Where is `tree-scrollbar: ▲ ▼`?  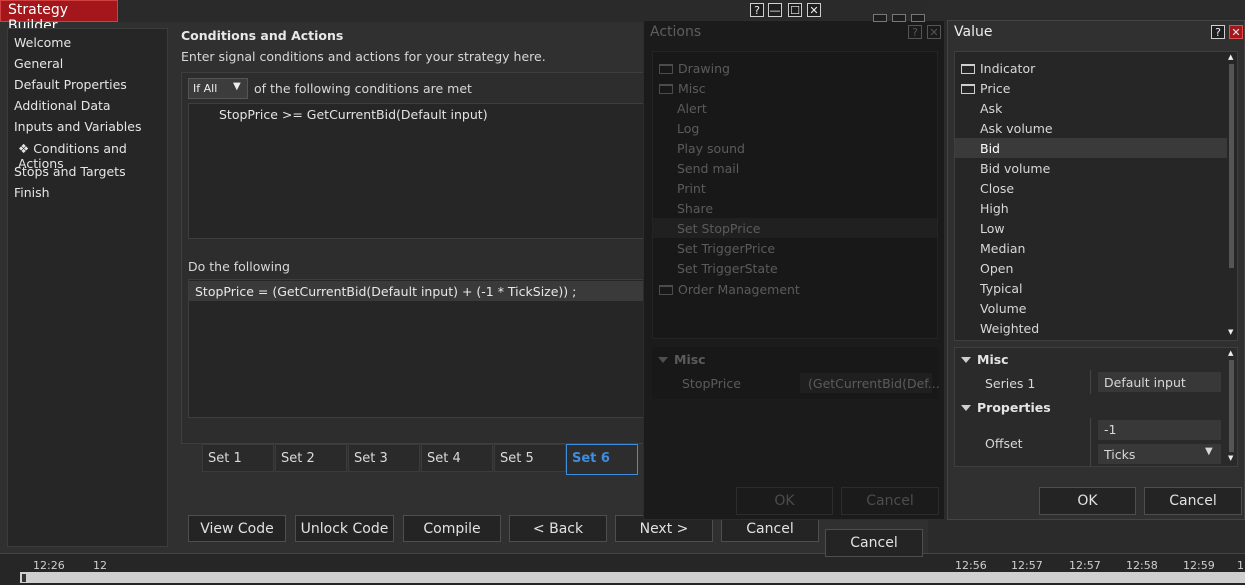
tree-scrollbar: ▲ ▼ is located at coordinates (1232, 196).